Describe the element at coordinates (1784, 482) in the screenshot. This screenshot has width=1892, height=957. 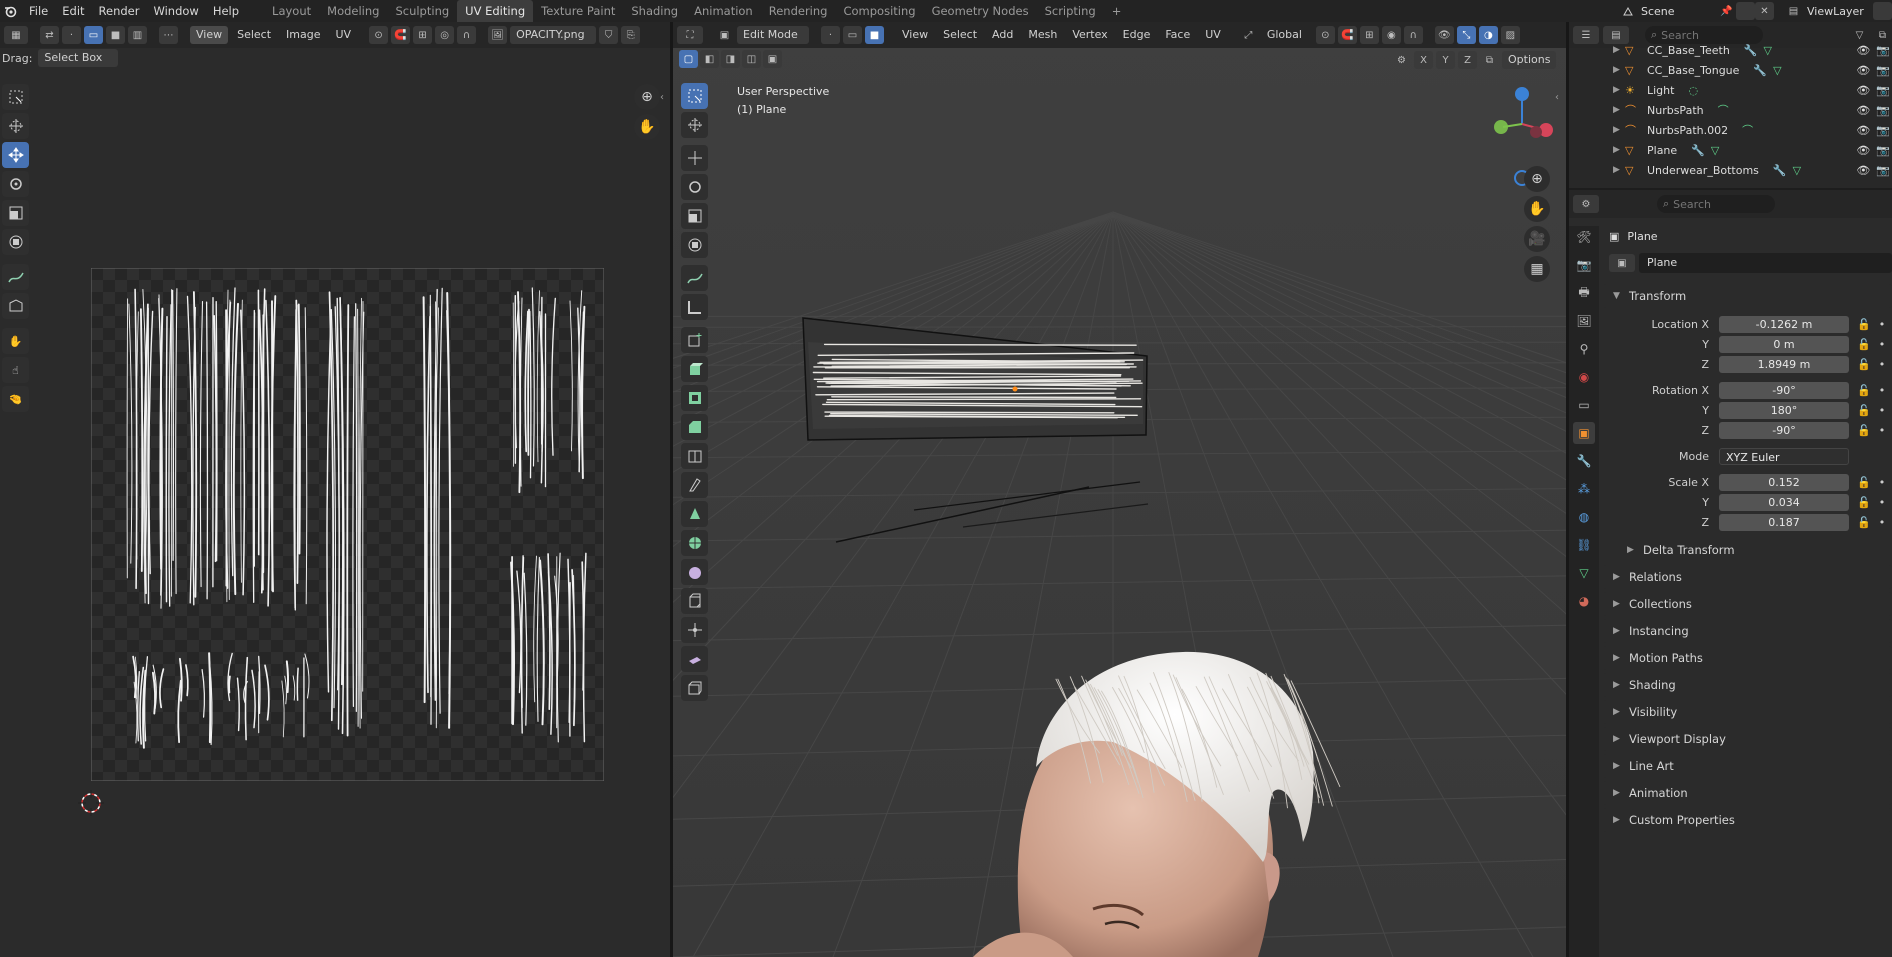
I see `scale-x-field: 0.152` at that location.